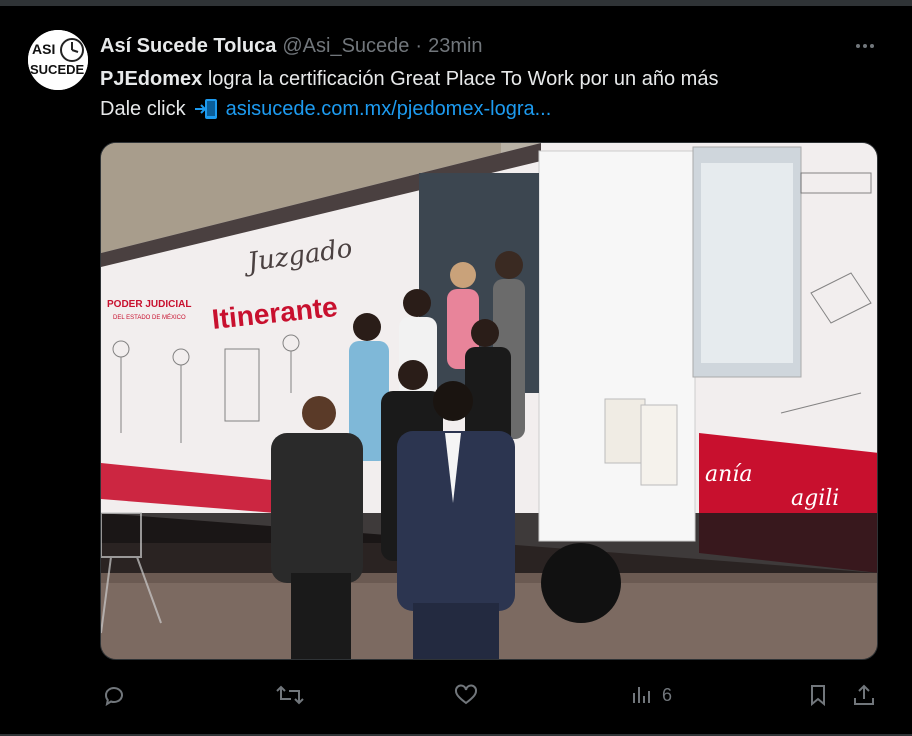 The image size is (912, 736). What do you see at coordinates (143, 109) in the screenshot?
I see `link-prefix: Dale click` at bounding box center [143, 109].